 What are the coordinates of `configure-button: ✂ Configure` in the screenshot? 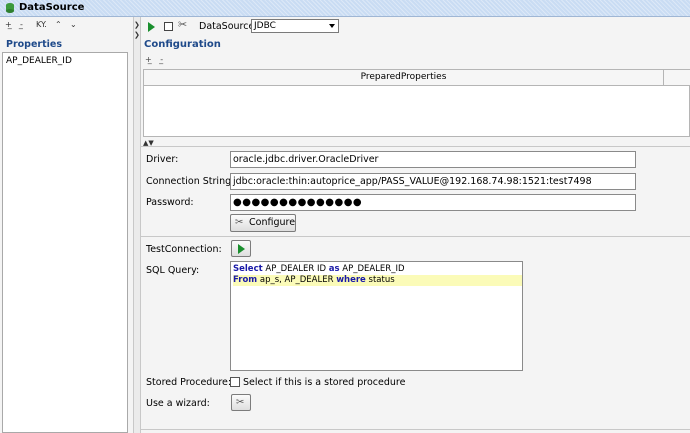 It's located at (263, 223).